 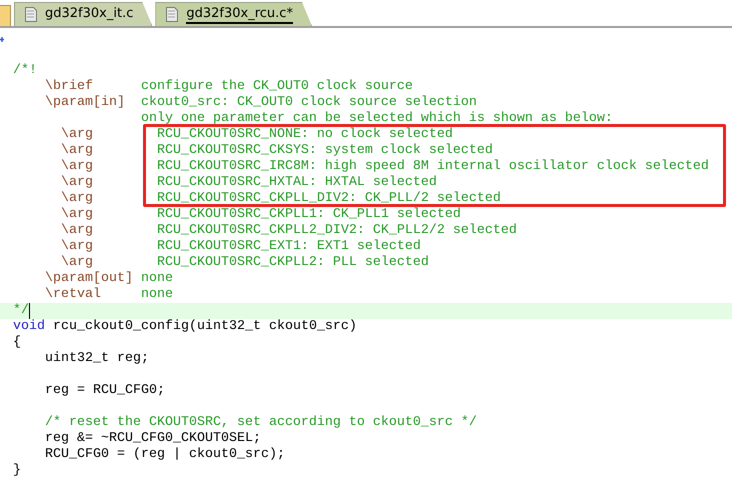 I want to click on code-line: }, so click(x=17, y=471).